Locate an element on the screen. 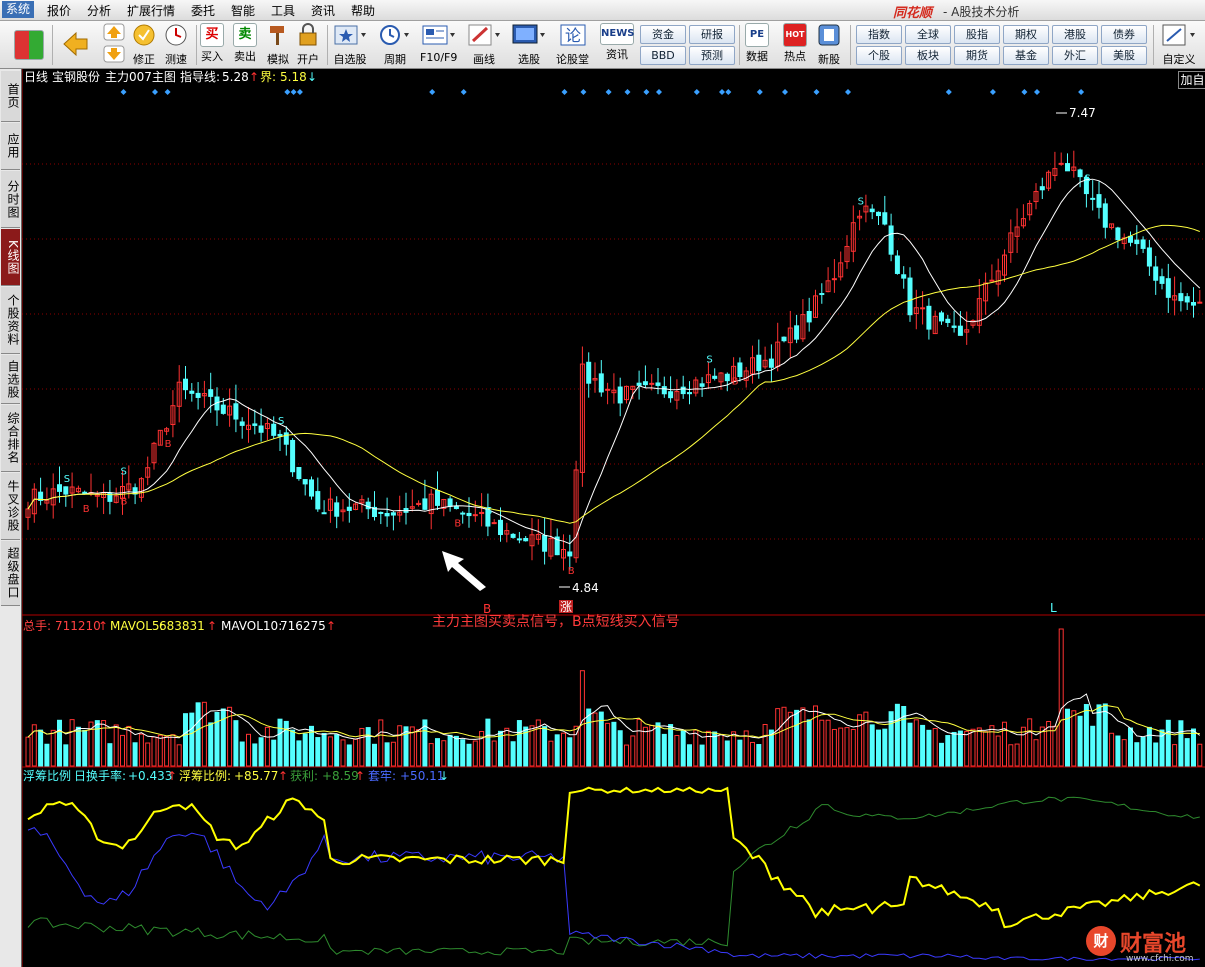 This screenshot has height=967, width=1205. signal-s-marker: S is located at coordinates (489, 511).